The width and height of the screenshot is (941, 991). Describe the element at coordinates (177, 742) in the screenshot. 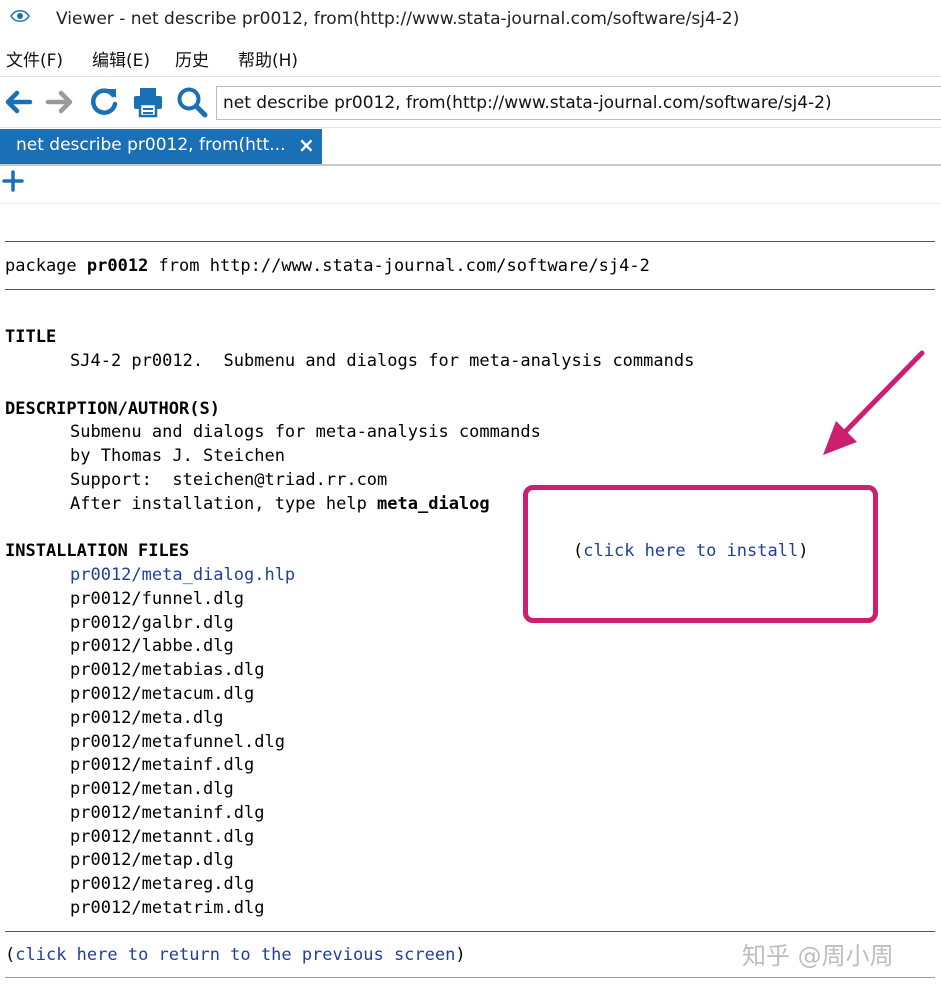

I see `file-item: pr0012/metafunnel.dlg` at that location.